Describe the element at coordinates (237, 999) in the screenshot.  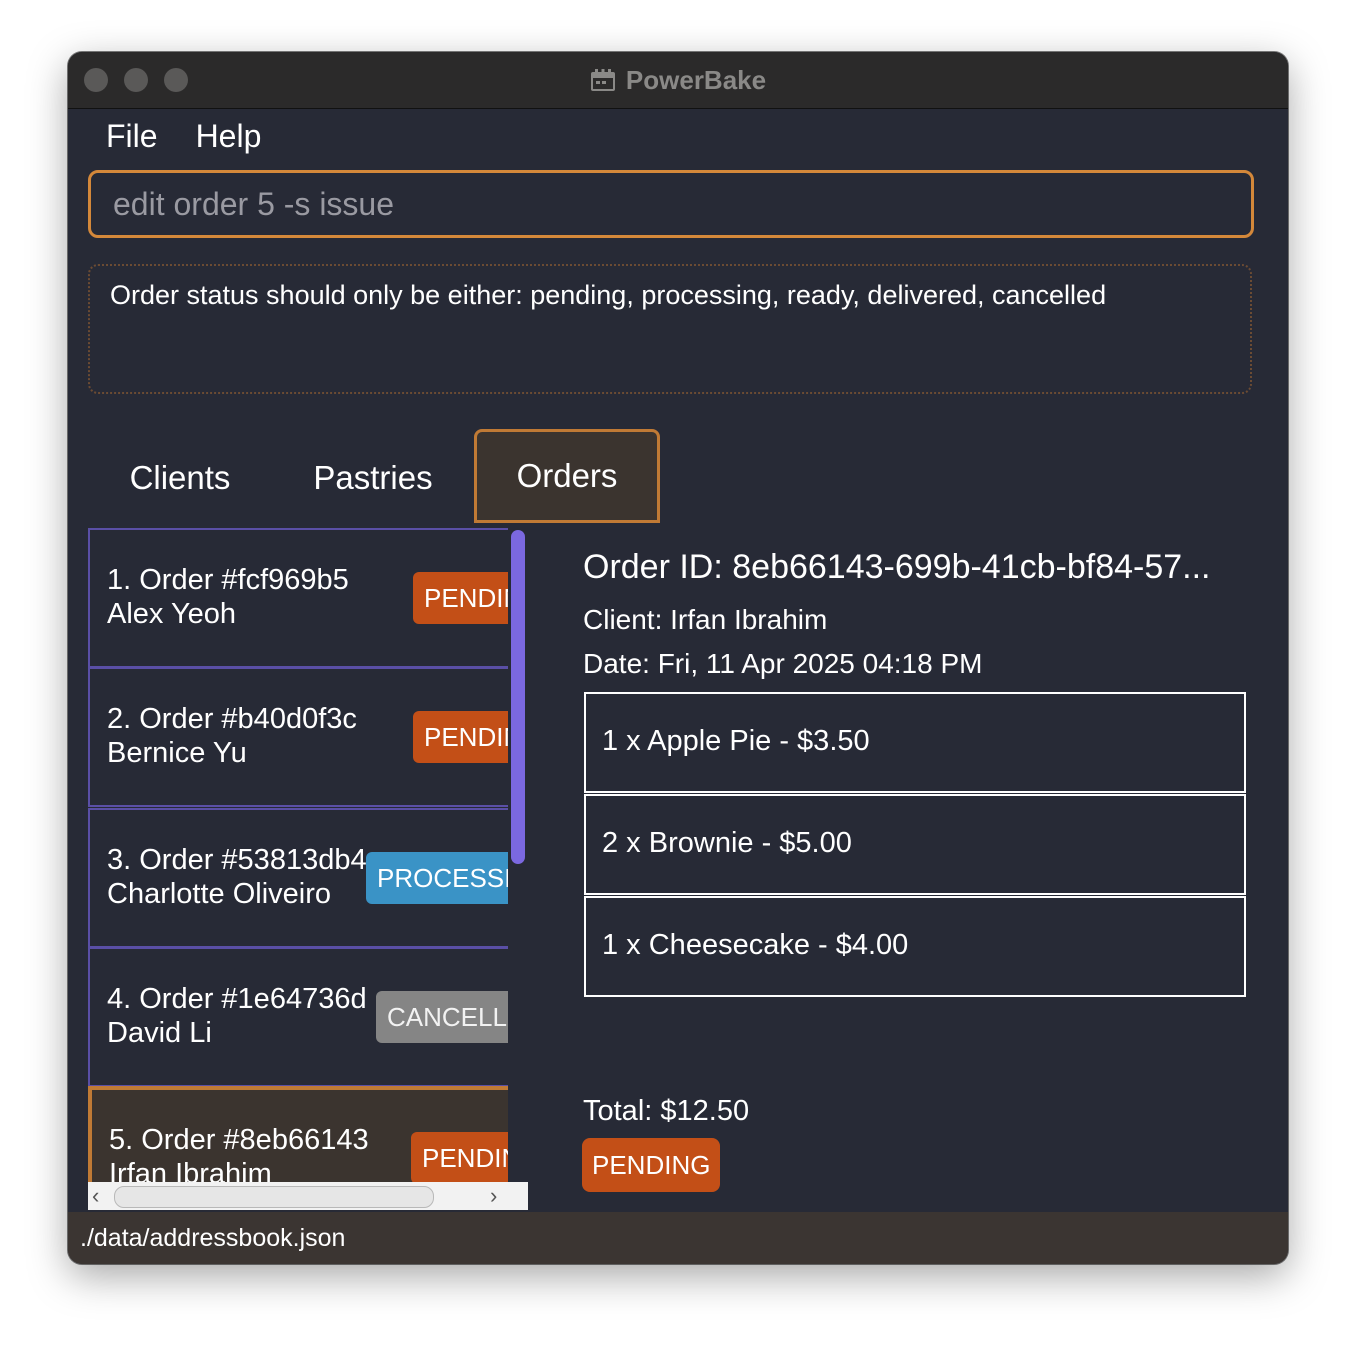
I see `order-title: 4. Order #1e64736d` at that location.